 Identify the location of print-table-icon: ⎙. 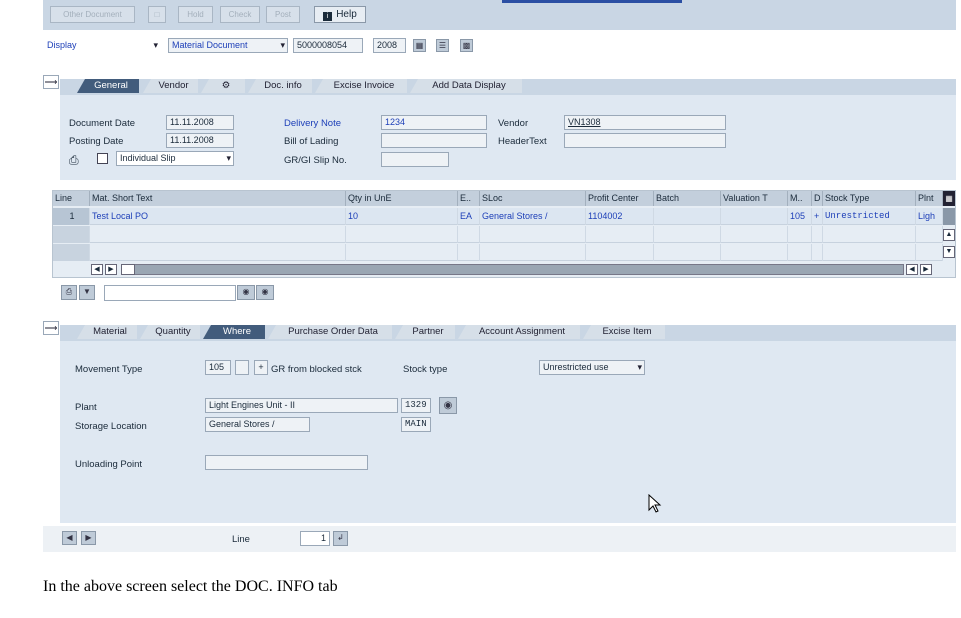
(69, 292).